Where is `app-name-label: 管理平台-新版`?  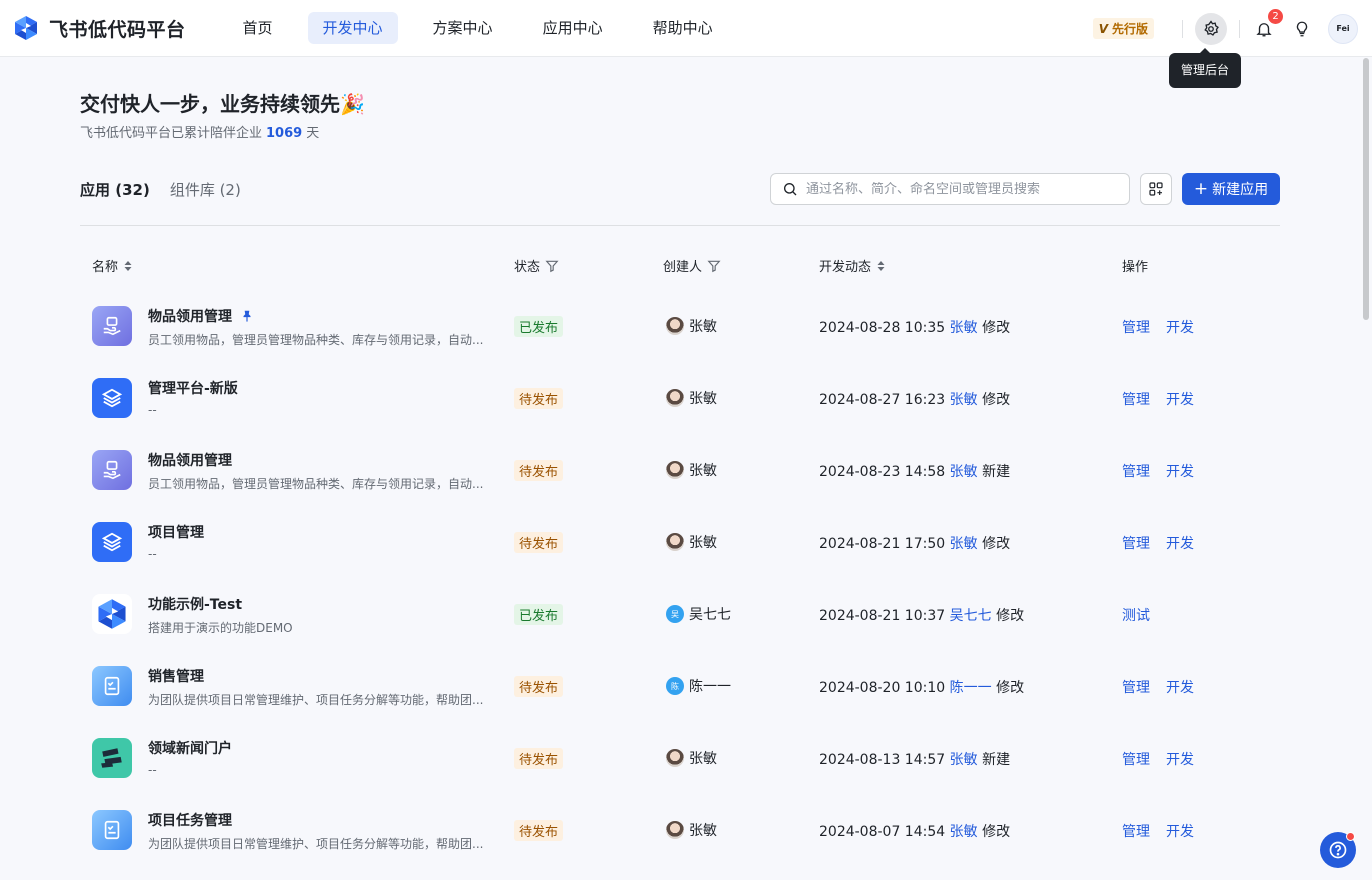 app-name-label: 管理平台-新版 is located at coordinates (193, 389).